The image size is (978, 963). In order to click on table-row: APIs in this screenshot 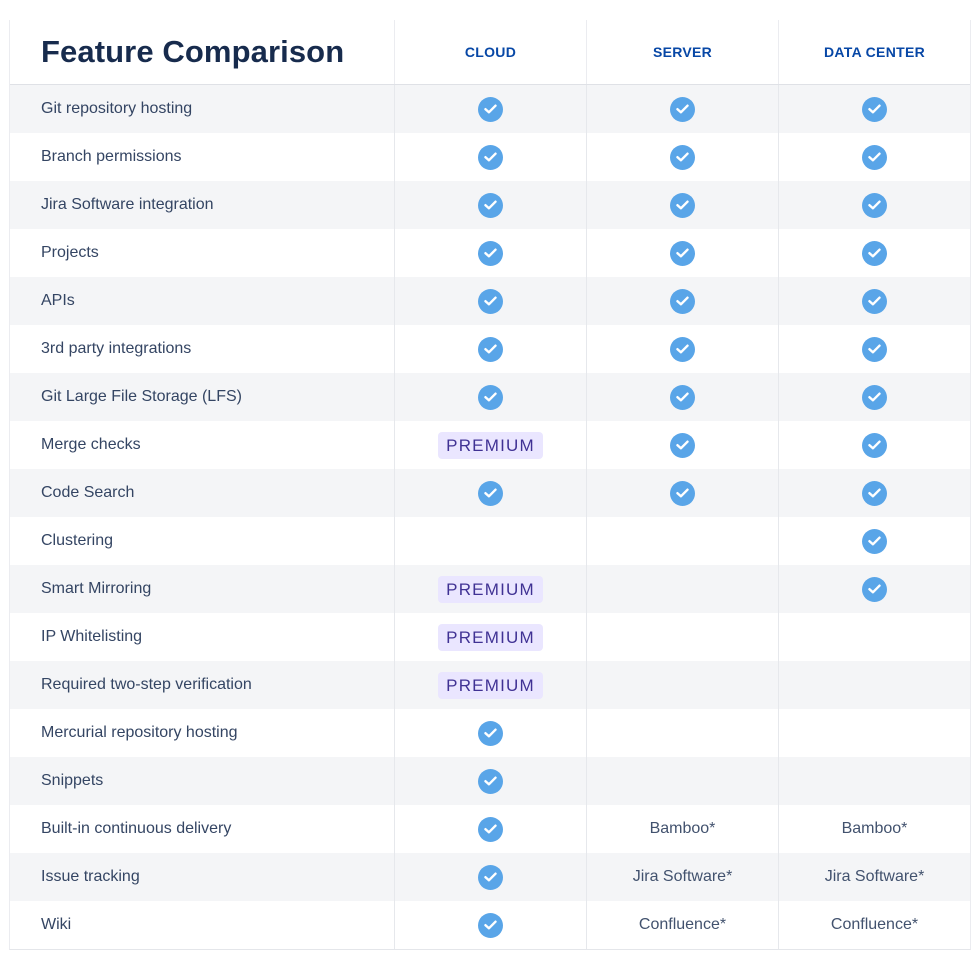, I will do `click(490, 301)`.